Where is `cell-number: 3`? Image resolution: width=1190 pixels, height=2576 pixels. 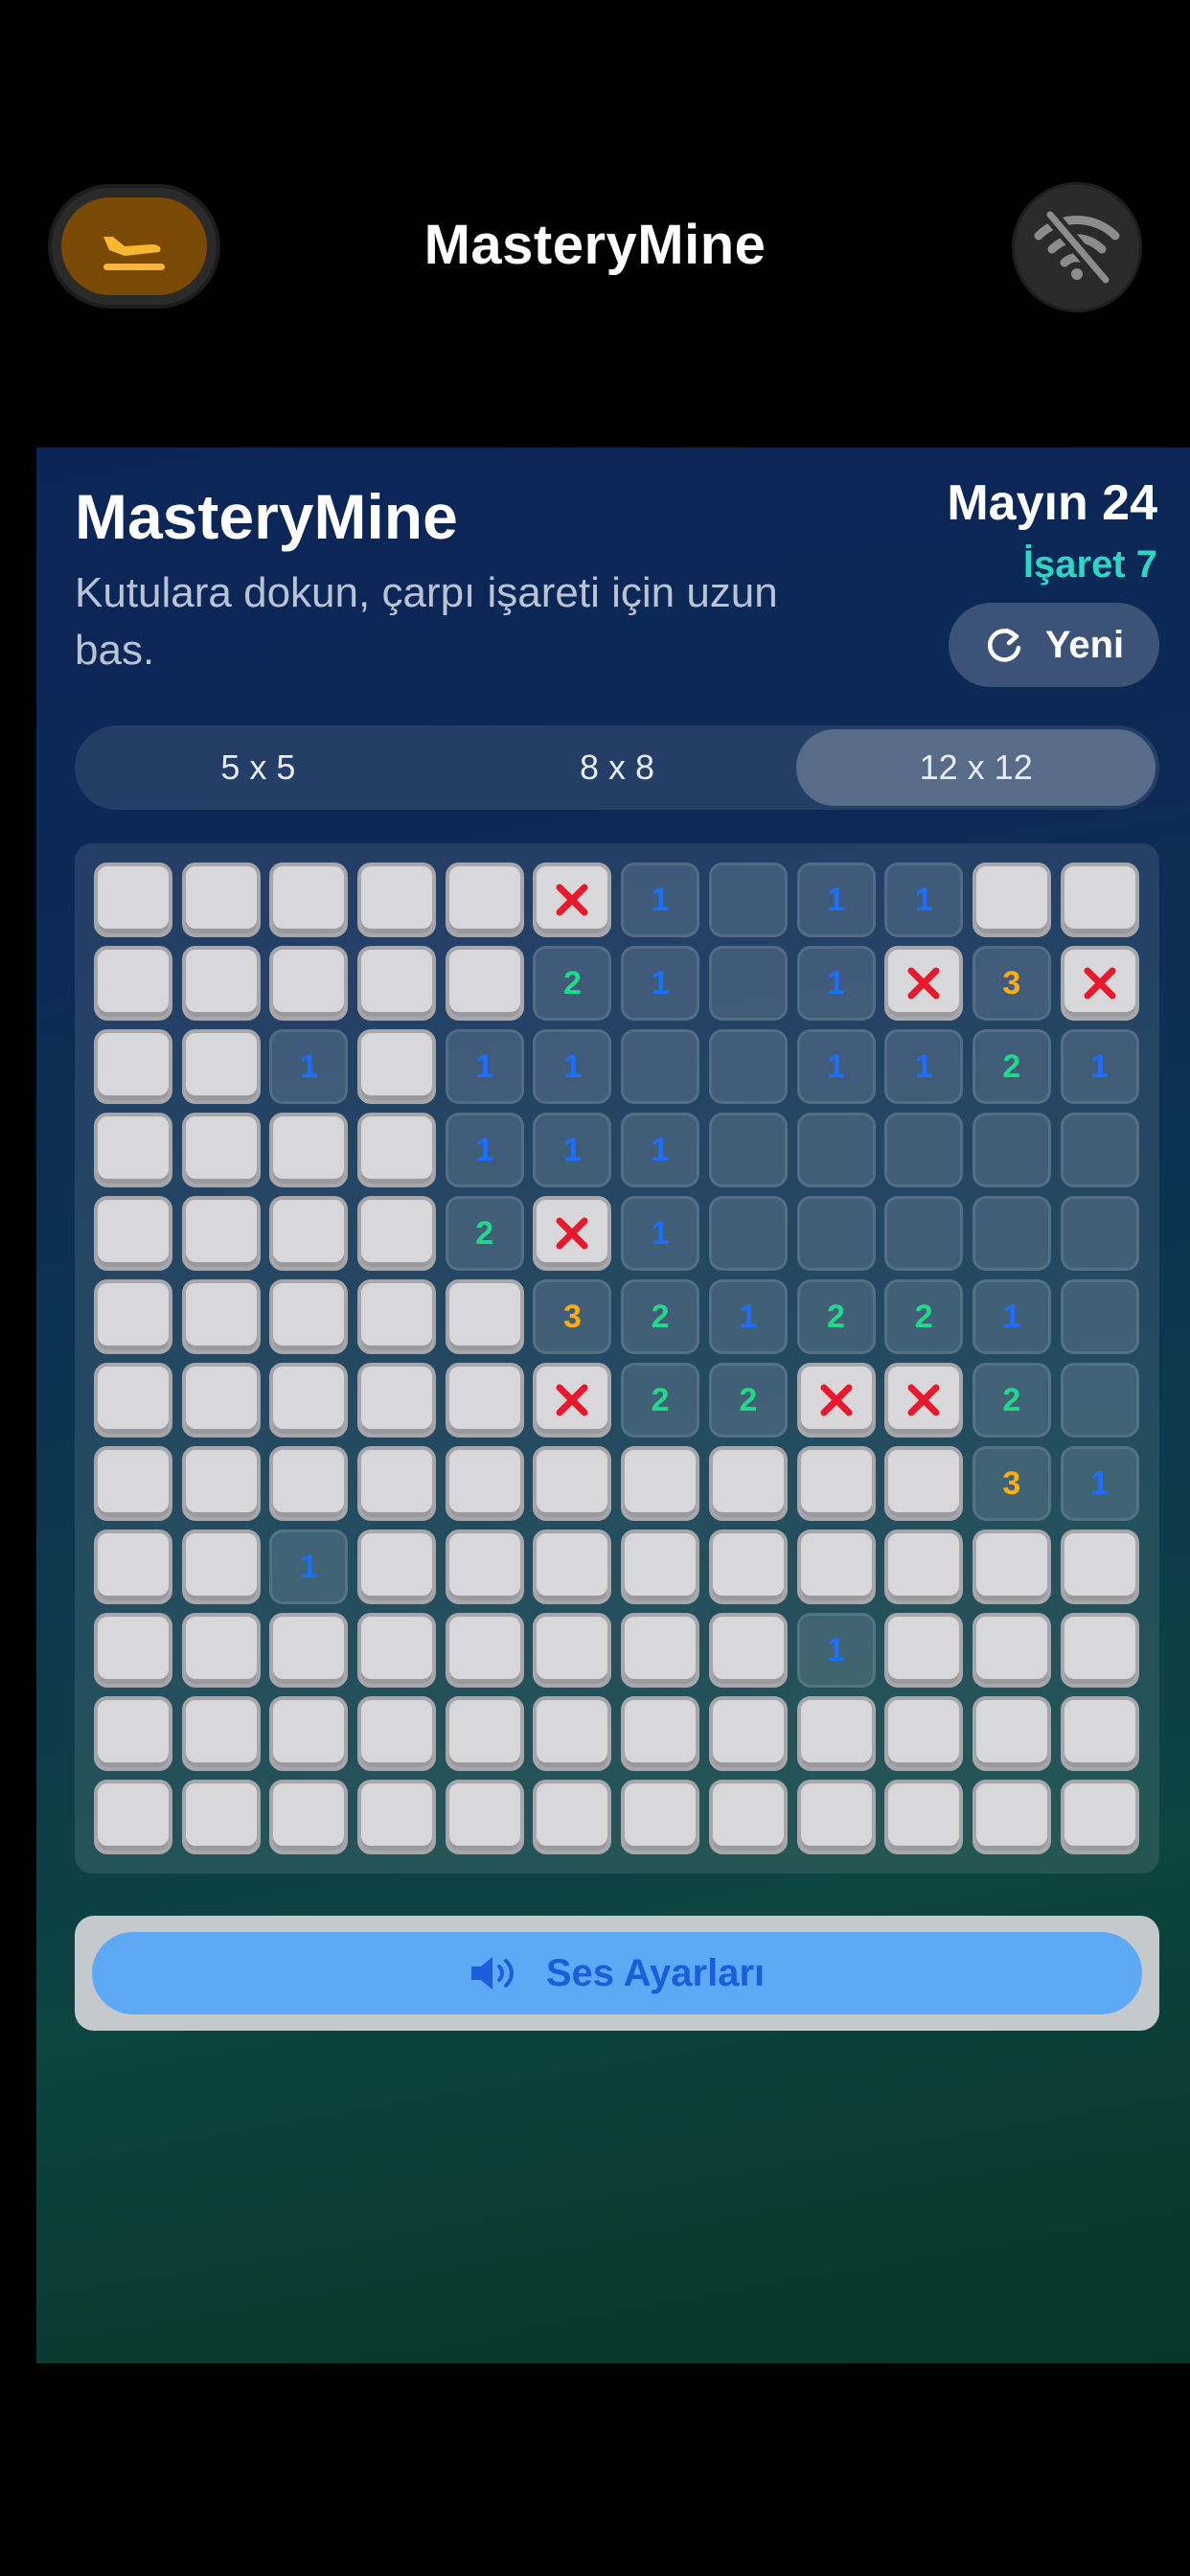 cell-number: 3 is located at coordinates (1012, 983).